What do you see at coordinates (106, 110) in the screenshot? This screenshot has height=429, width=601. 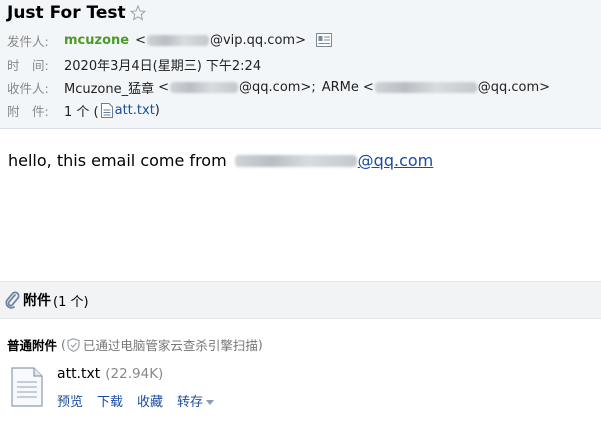 I see `file-icon` at bounding box center [106, 110].